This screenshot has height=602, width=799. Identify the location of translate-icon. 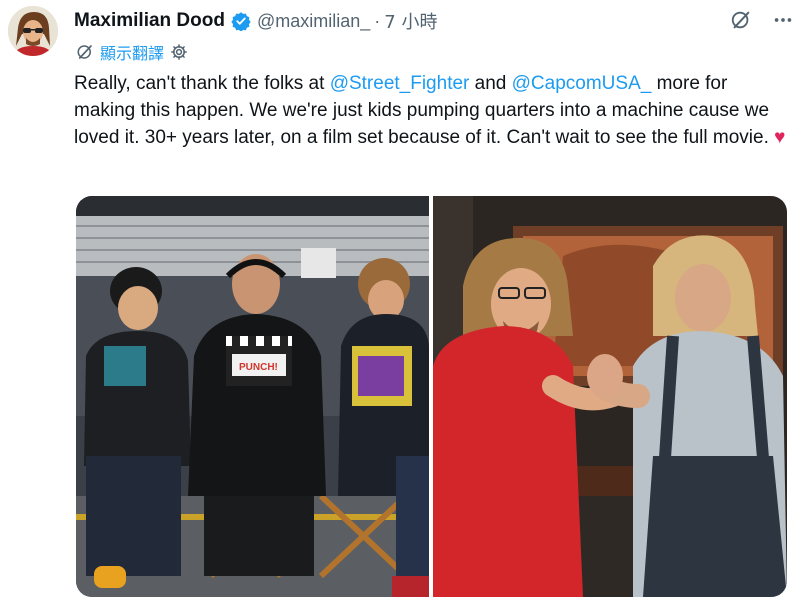
(85, 52).